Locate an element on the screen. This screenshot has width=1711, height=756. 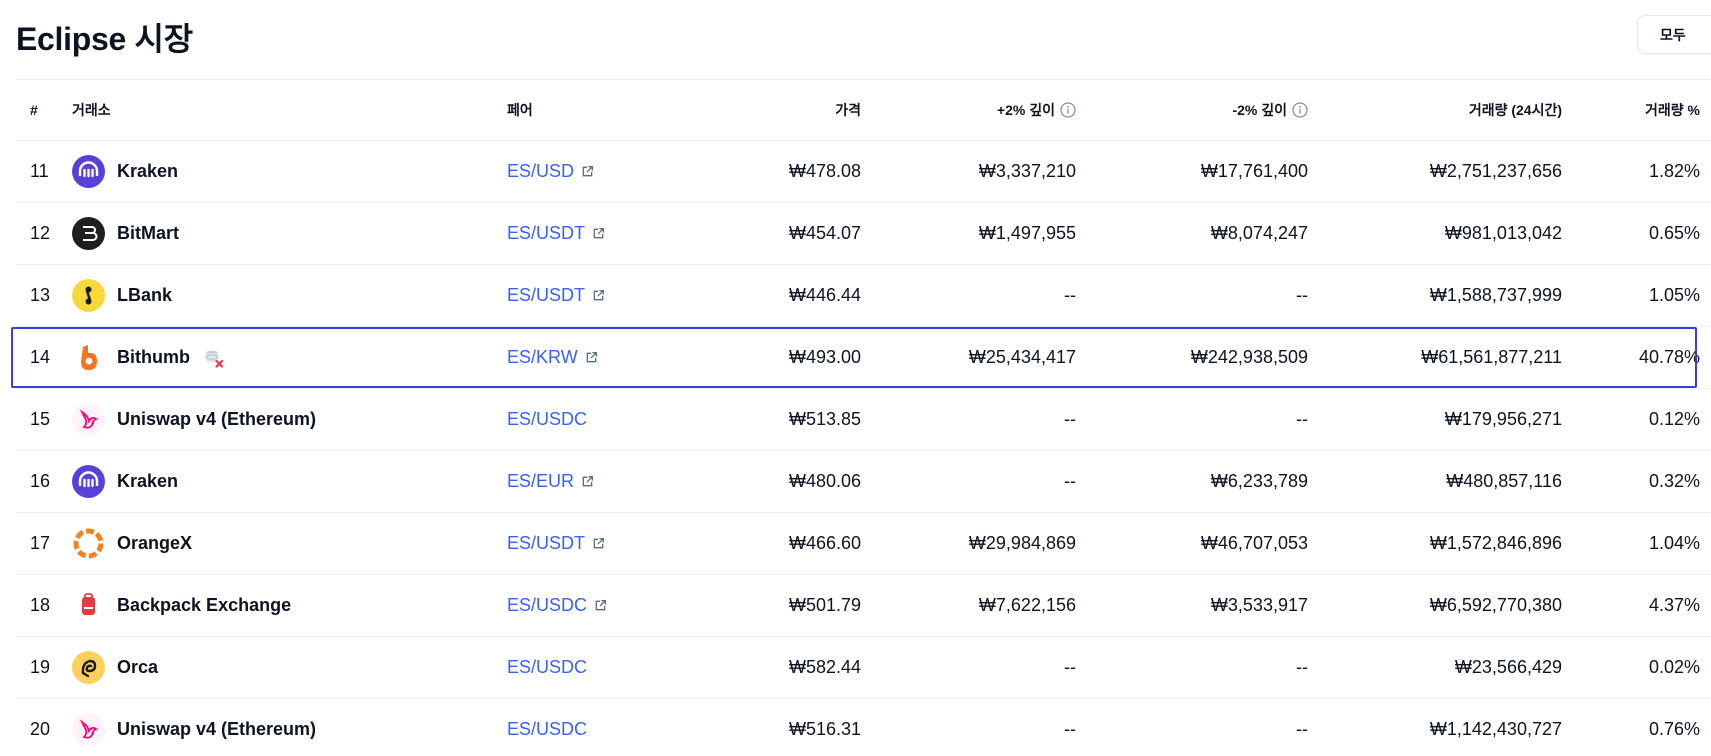
depth-minus-cell: ₩8,074,247 is located at coordinates (1259, 233).